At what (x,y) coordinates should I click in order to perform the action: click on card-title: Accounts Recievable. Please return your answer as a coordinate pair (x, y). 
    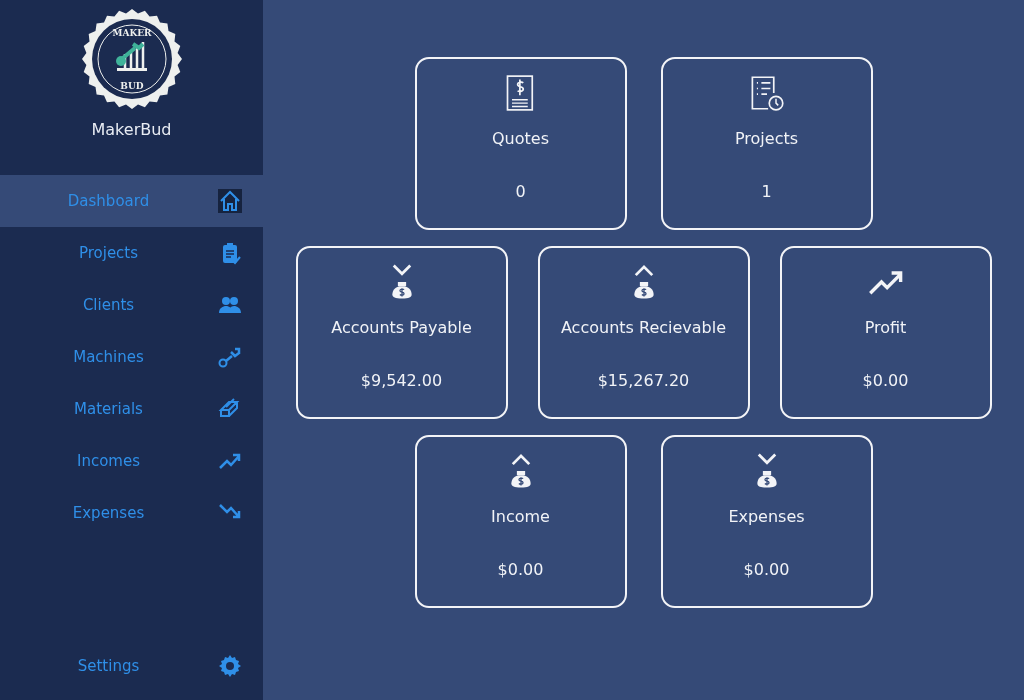
    Looking at the image, I should click on (643, 328).